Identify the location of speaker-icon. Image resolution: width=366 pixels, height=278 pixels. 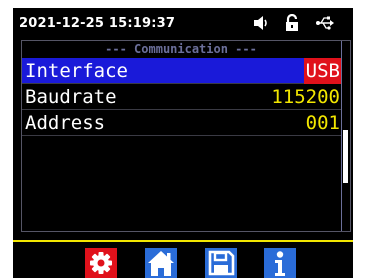
(261, 23).